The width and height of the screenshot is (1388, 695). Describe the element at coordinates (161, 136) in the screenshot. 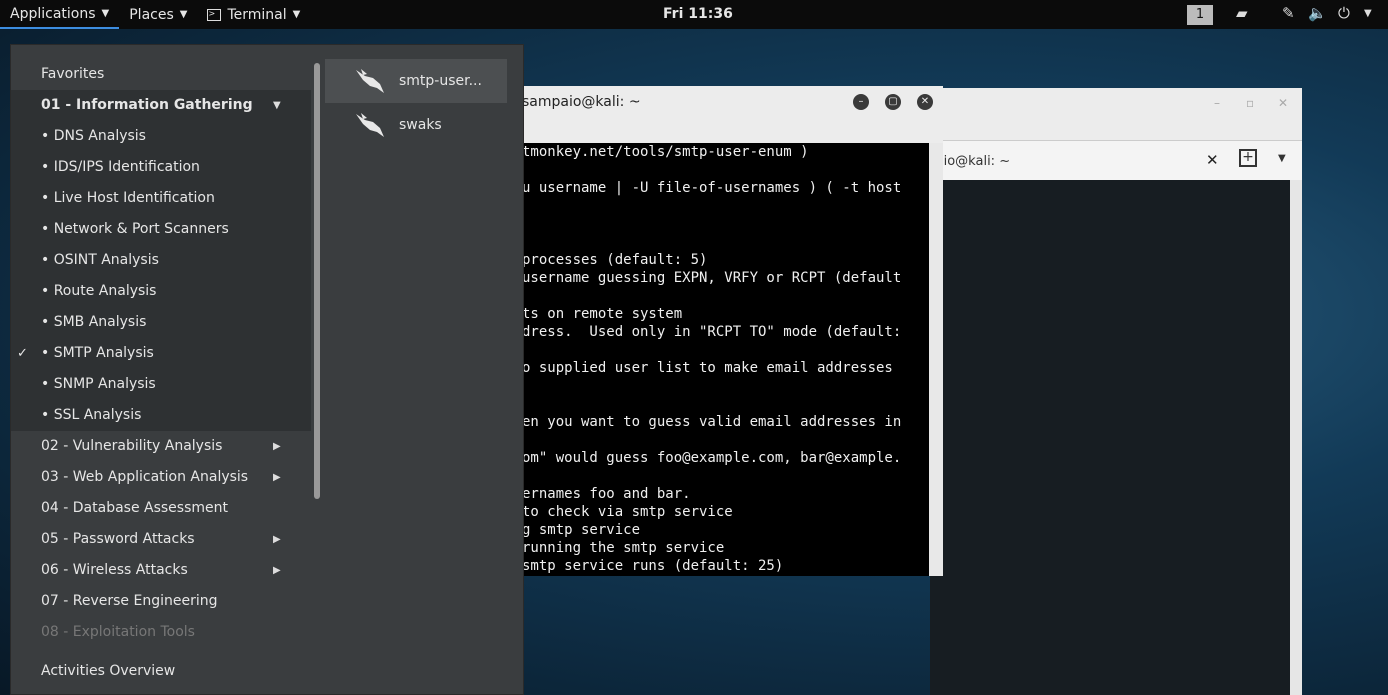

I see `subcategory-dns-analysis: • DNS Analysis` at that location.